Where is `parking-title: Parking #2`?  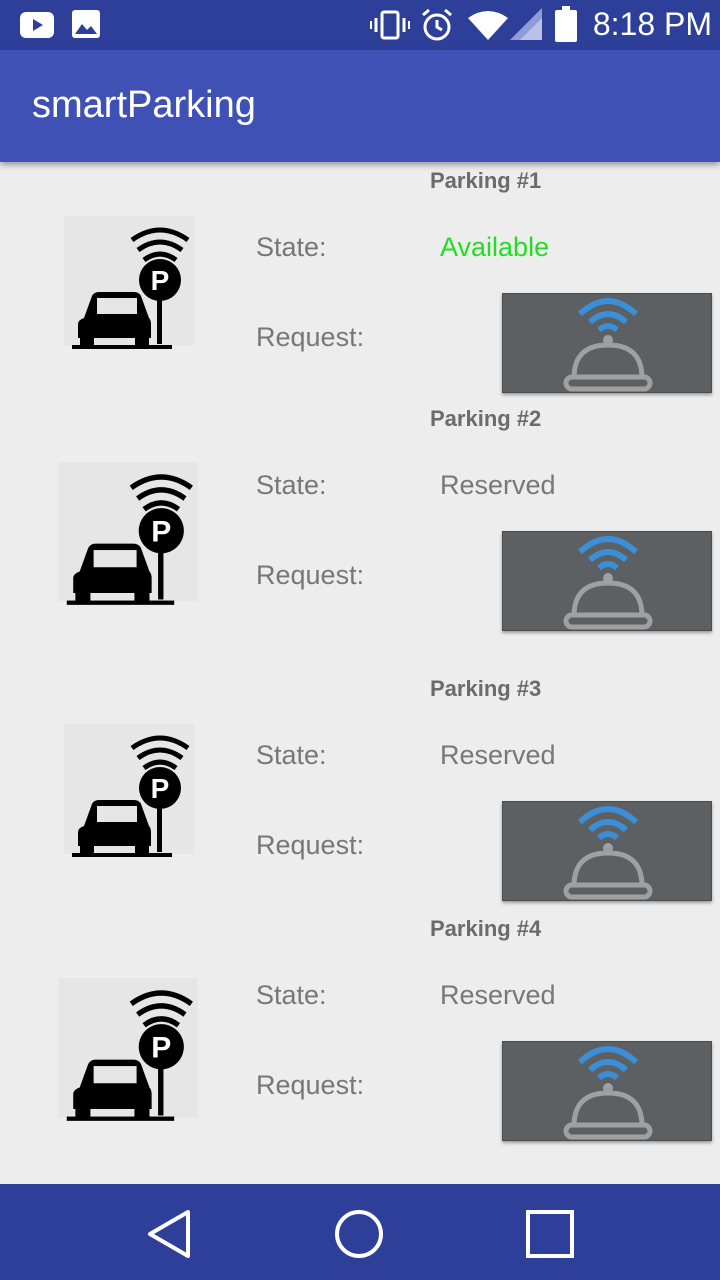 parking-title: Parking #2 is located at coordinates (486, 418).